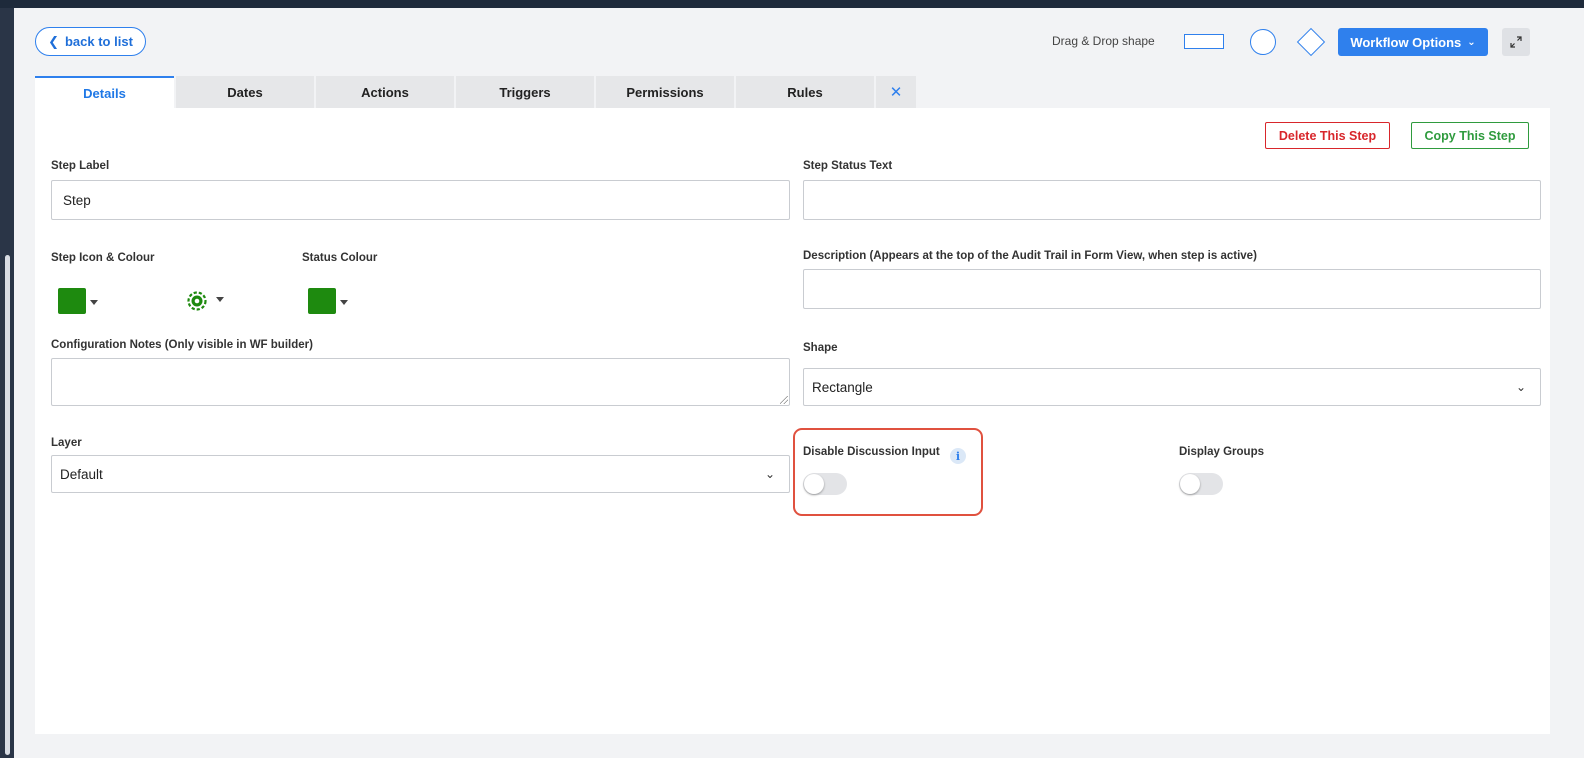  I want to click on step-status-text-input, so click(1172, 200).